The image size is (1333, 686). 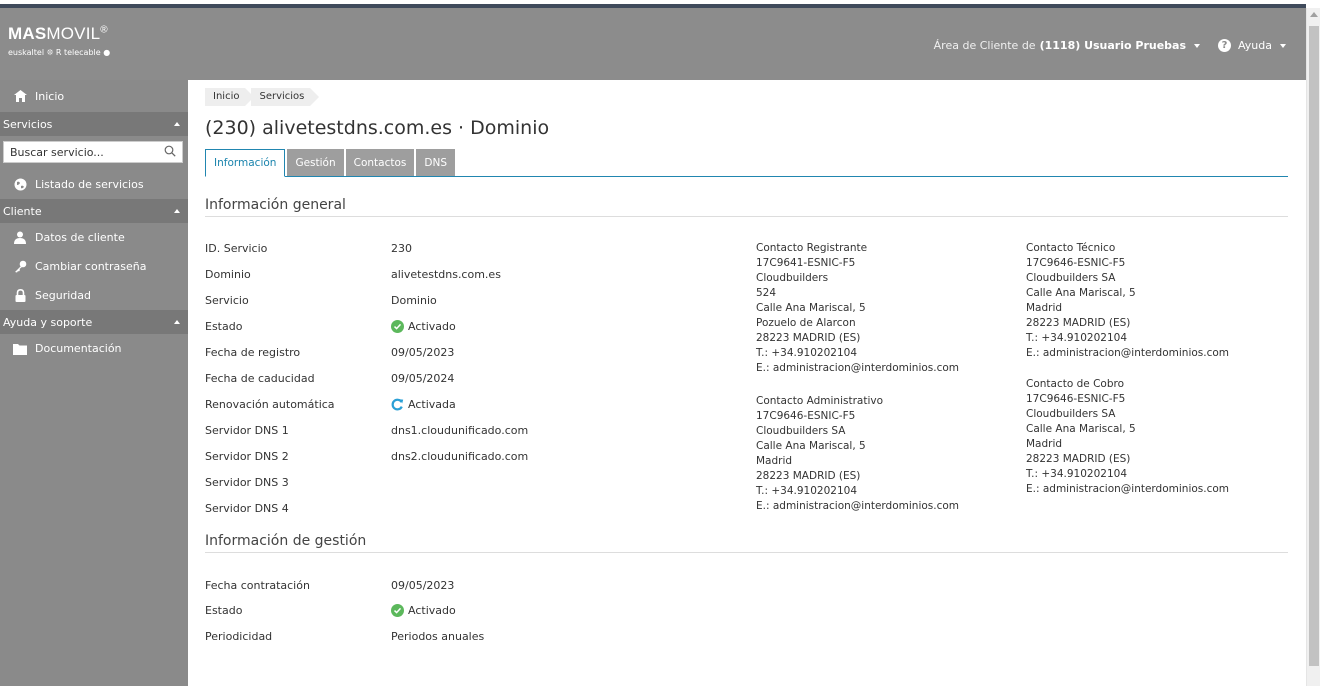 I want to click on sidebar-item-label: Seguridad, so click(x=63, y=295).